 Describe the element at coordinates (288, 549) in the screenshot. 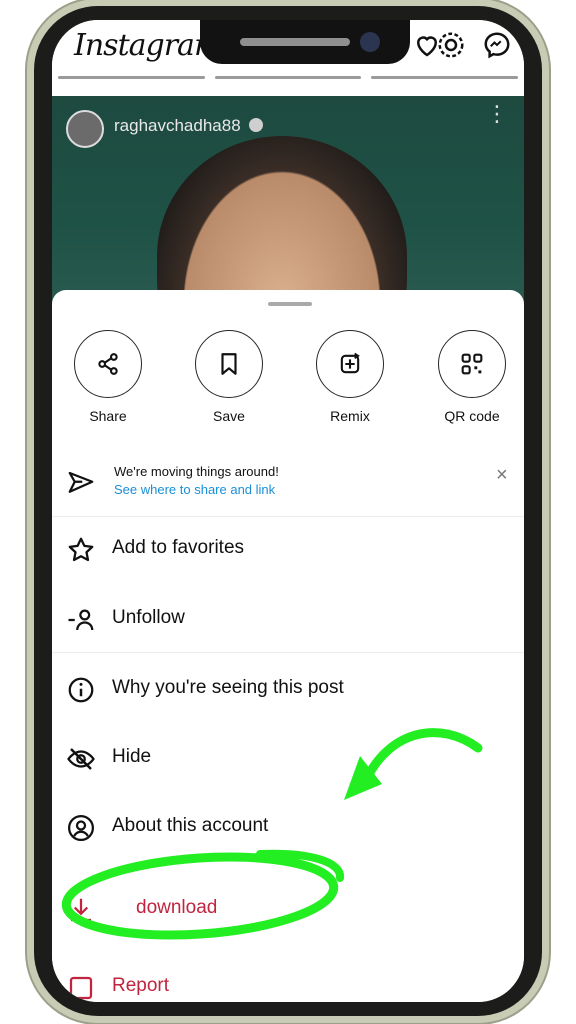

I see `menu-item-add-to-favorites: Add to favorites` at that location.